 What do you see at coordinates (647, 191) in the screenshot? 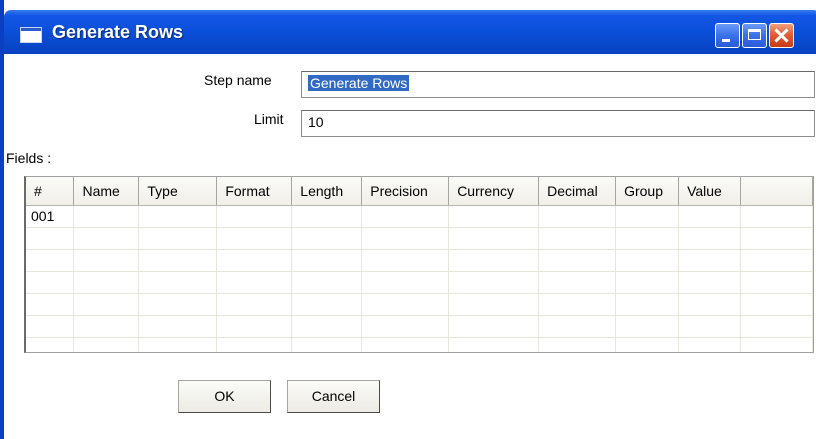
I see `column-header: Group` at bounding box center [647, 191].